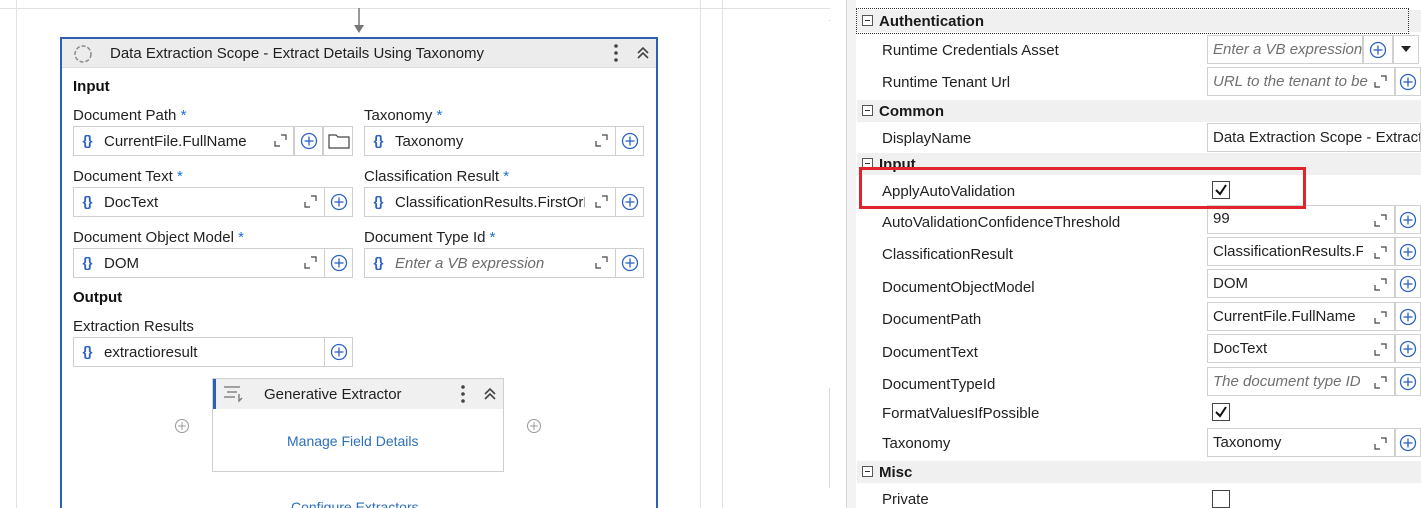 The width and height of the screenshot is (1421, 508). I want to click on document-text-field: {} DocText, so click(199, 202).